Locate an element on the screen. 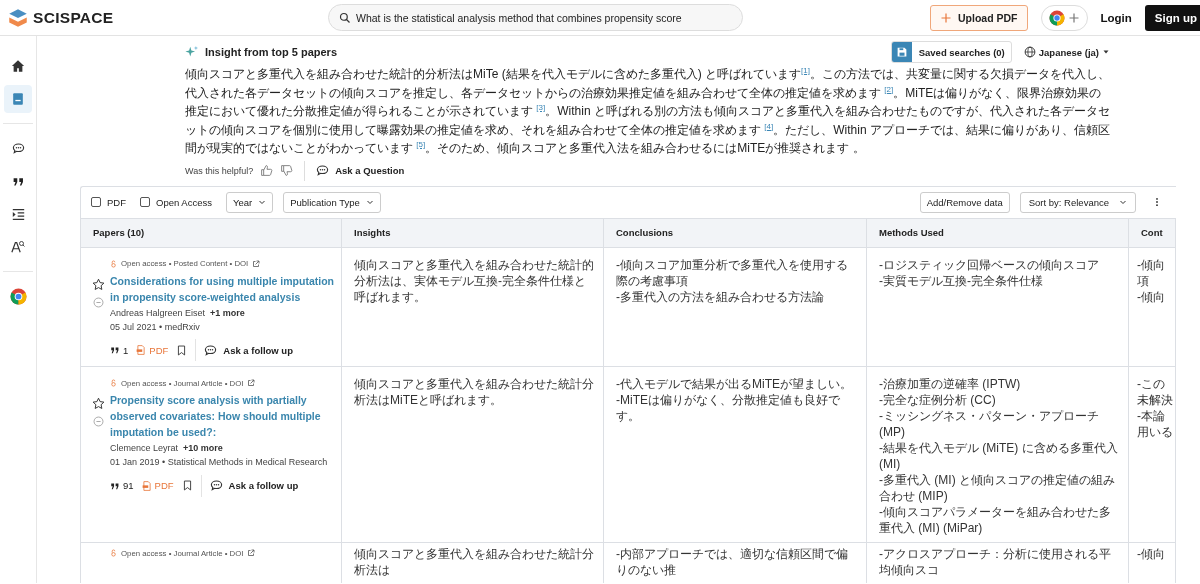  thumbs-up-button is located at coordinates (267, 170).